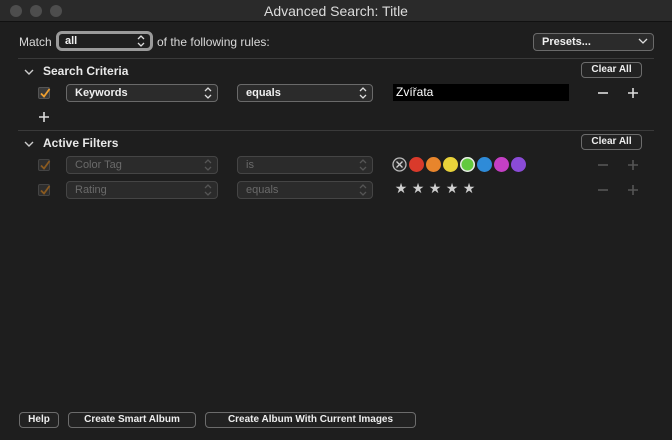 The width and height of the screenshot is (672, 440). What do you see at coordinates (305, 190) in the screenshot?
I see `filter-operator-popup: equals` at bounding box center [305, 190].